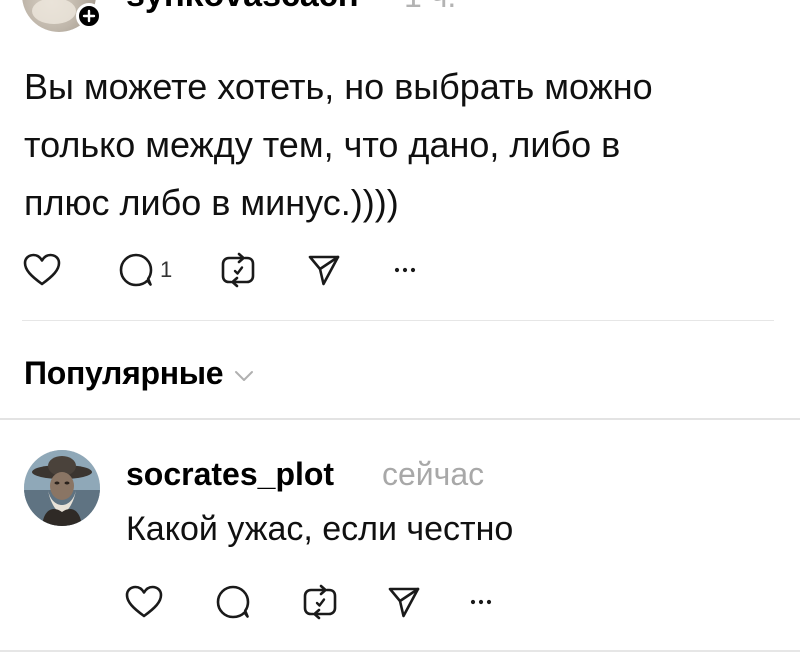 This screenshot has height=652, width=800. I want to click on reply-author-username: socrates_plot, so click(230, 474).